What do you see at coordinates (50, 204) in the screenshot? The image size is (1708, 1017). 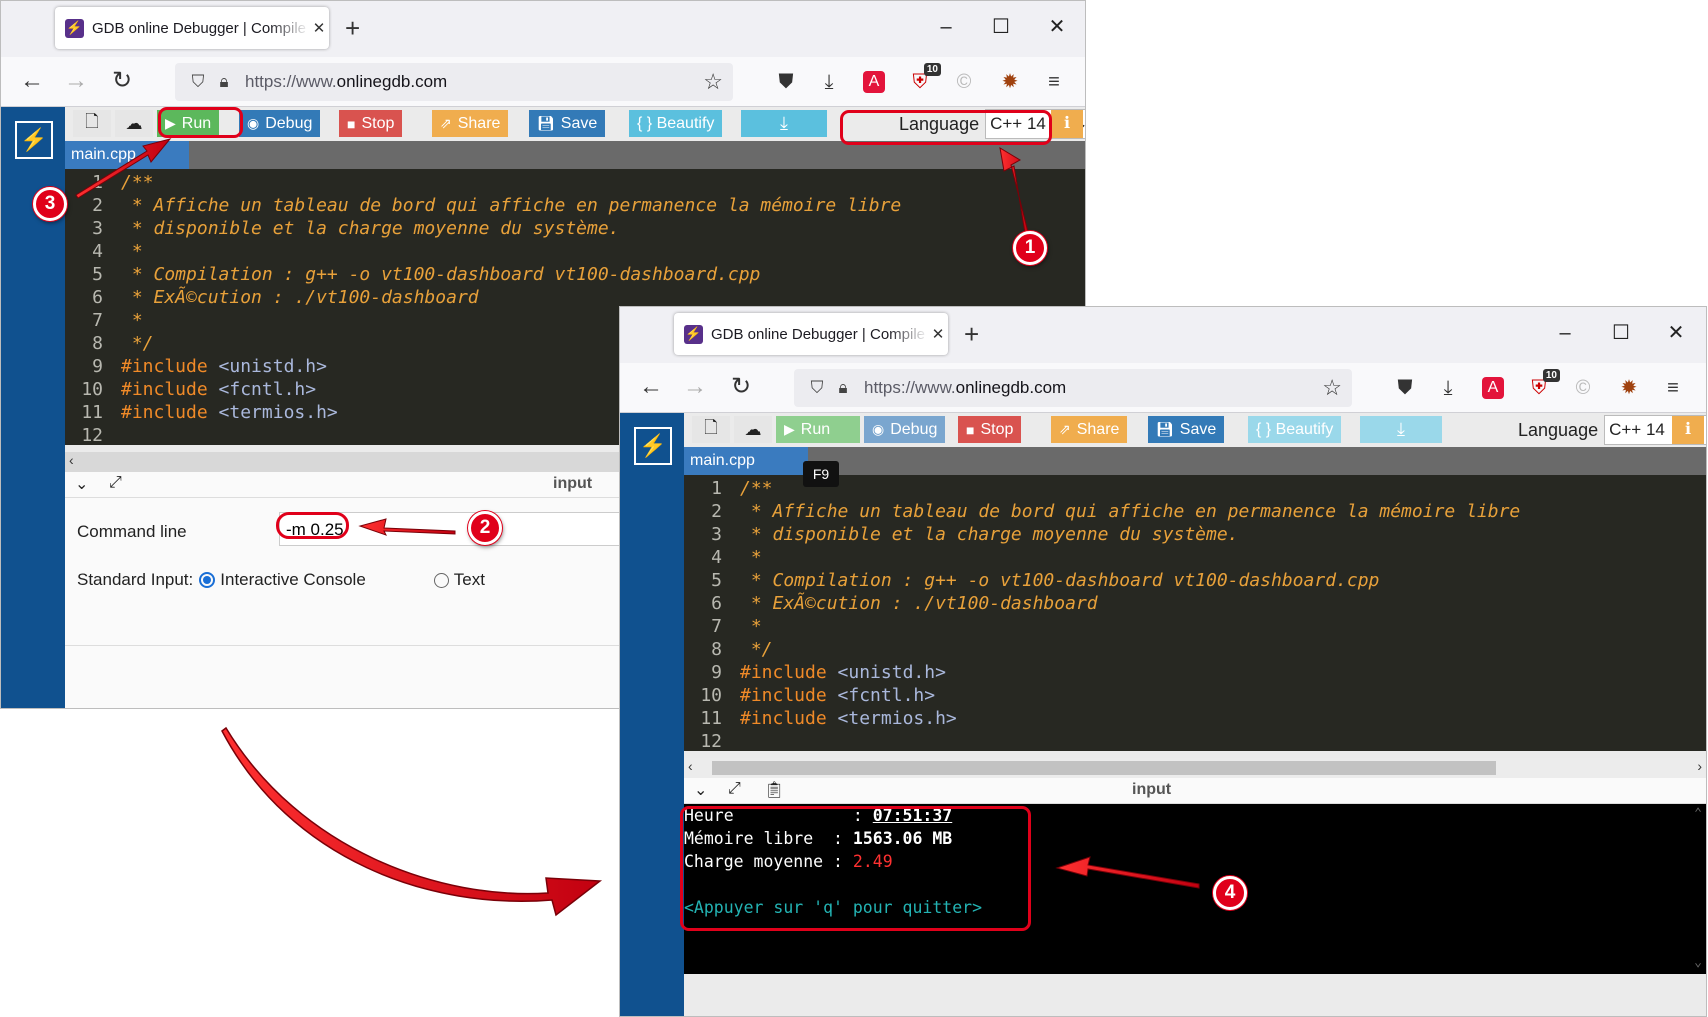 I see `annotation-number-3: 3` at bounding box center [50, 204].